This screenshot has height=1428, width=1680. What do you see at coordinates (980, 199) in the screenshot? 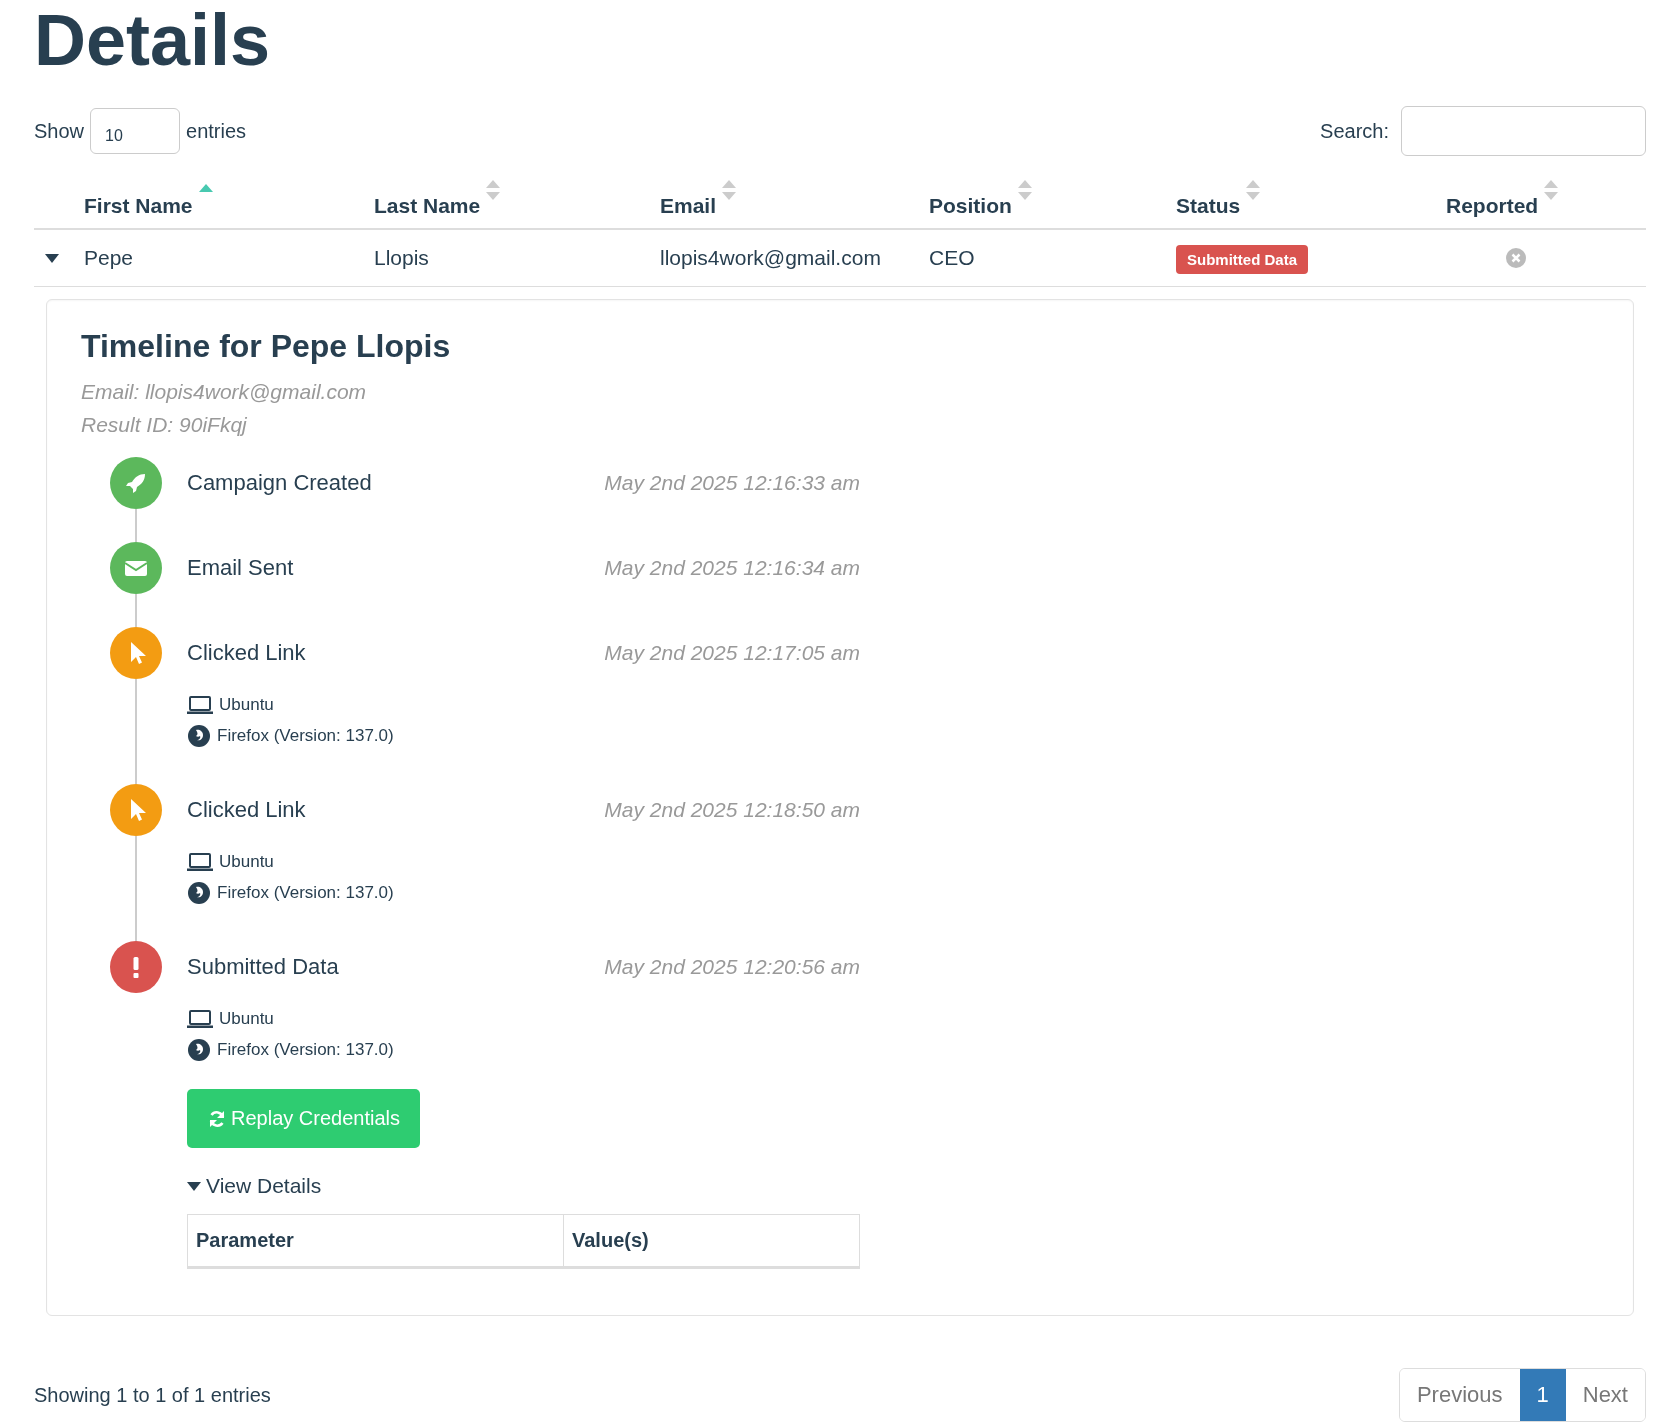
I see `column-header: Position` at bounding box center [980, 199].